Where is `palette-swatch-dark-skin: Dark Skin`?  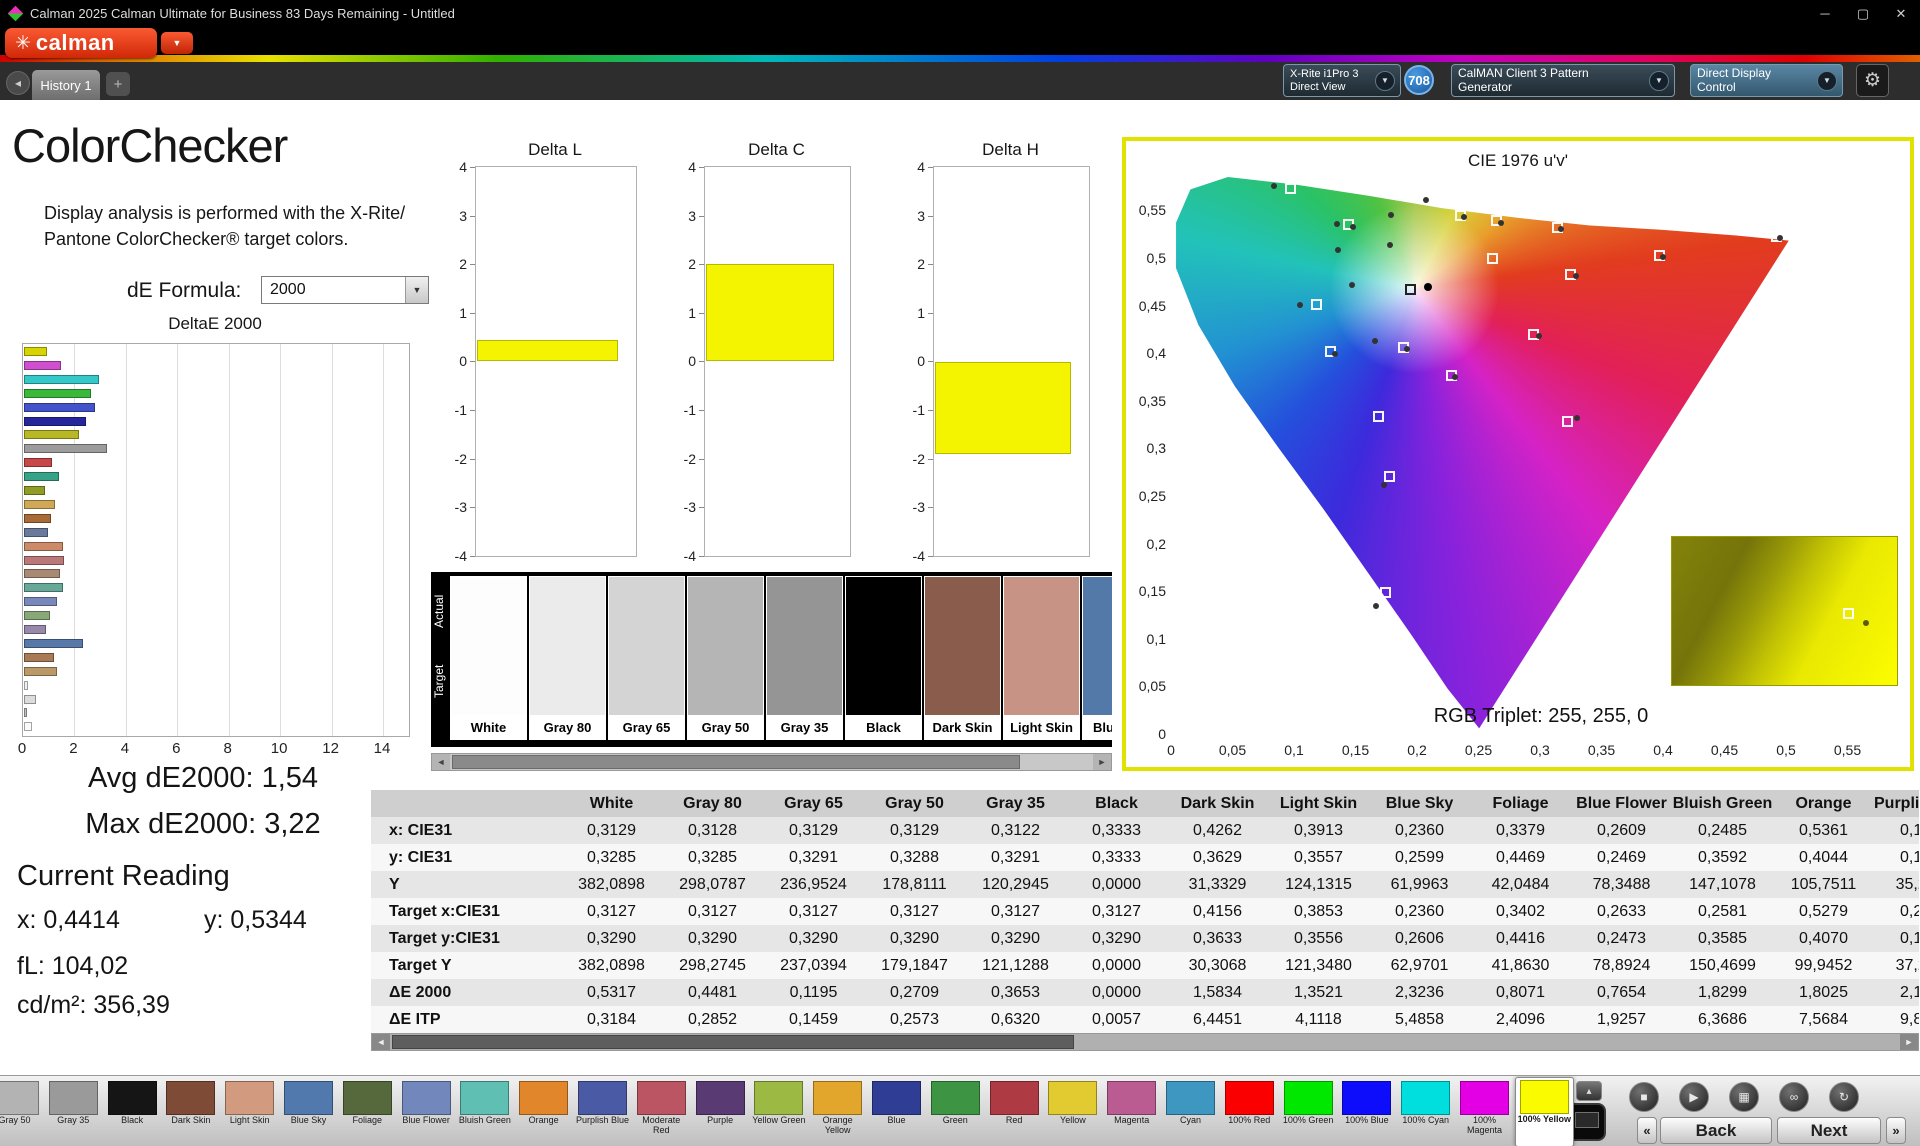
palette-swatch-dark-skin: Dark Skin is located at coordinates (190, 1111).